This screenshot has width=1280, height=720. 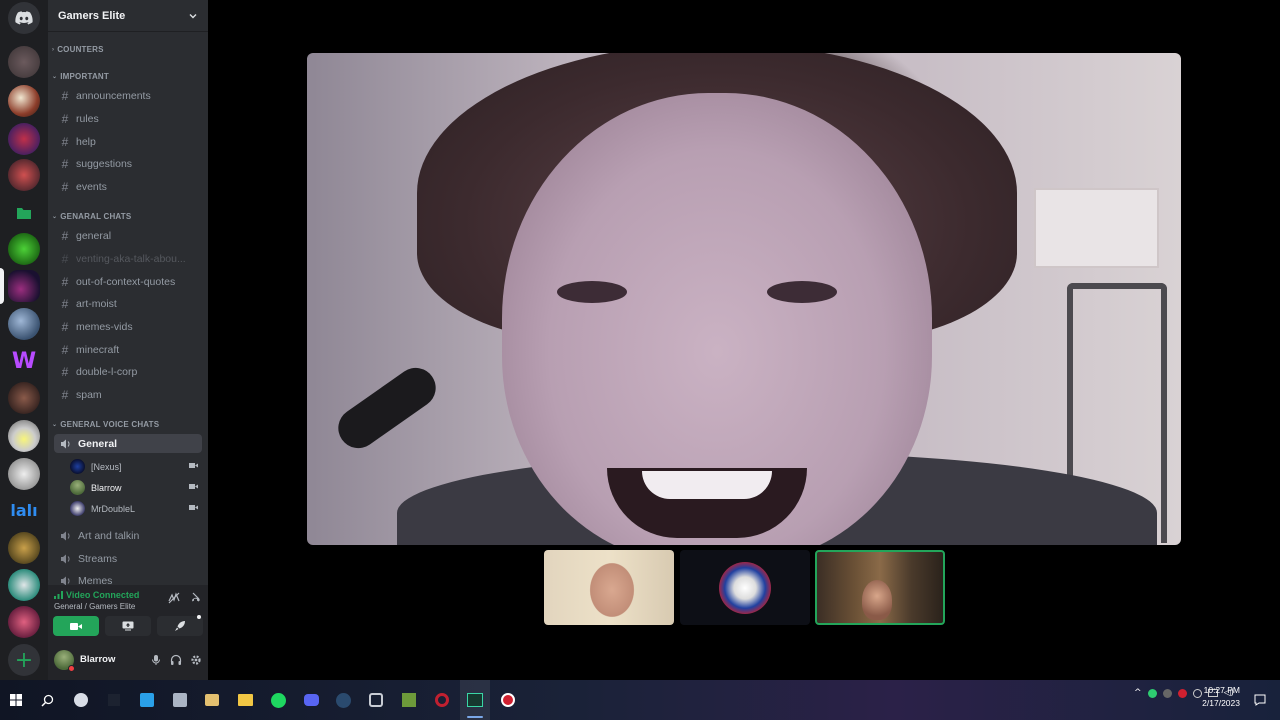 What do you see at coordinates (442, 700) in the screenshot?
I see `opera-icon` at bounding box center [442, 700].